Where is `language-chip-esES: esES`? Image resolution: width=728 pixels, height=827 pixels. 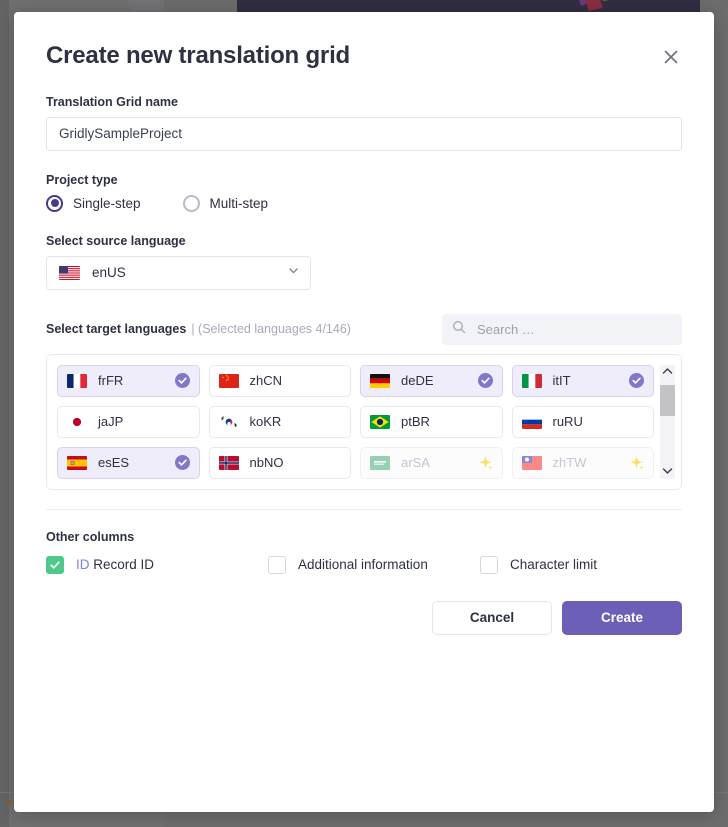
language-chip-esES: esES is located at coordinates (128, 462).